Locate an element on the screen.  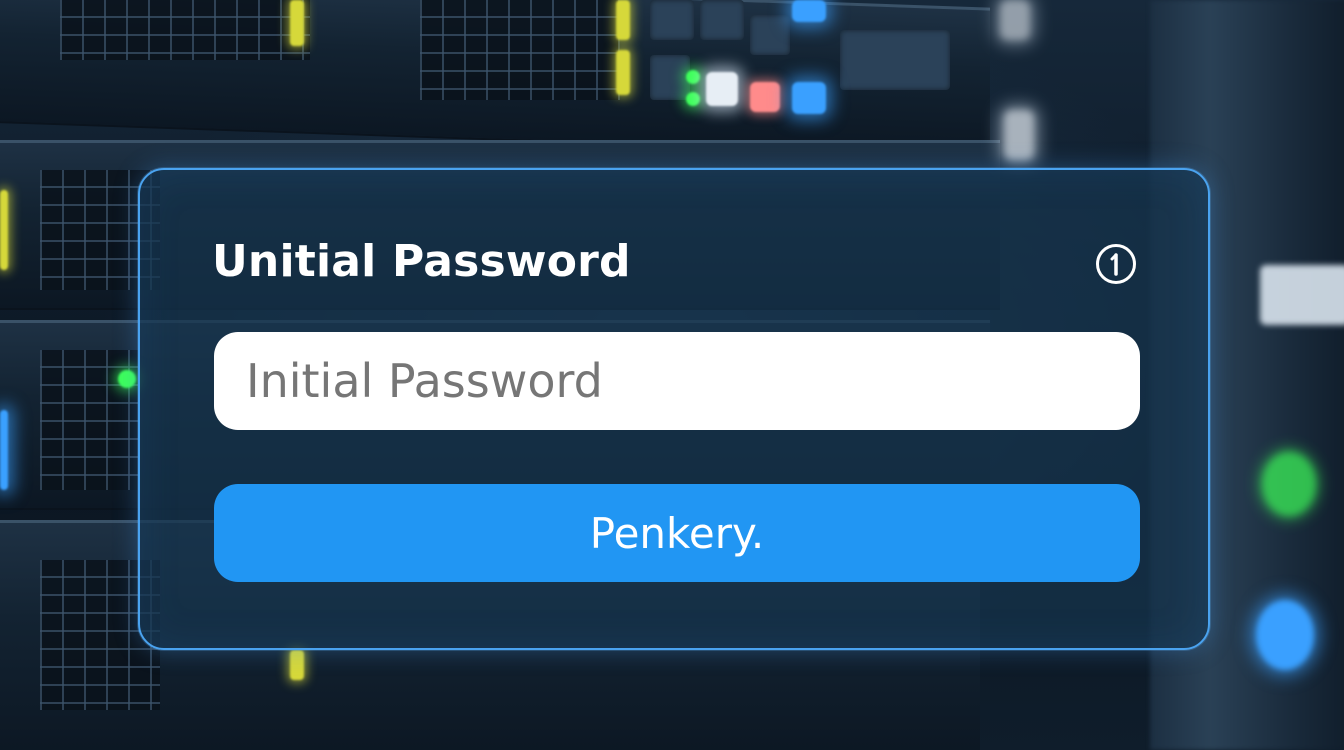
info-icon is located at coordinates (1116, 264).